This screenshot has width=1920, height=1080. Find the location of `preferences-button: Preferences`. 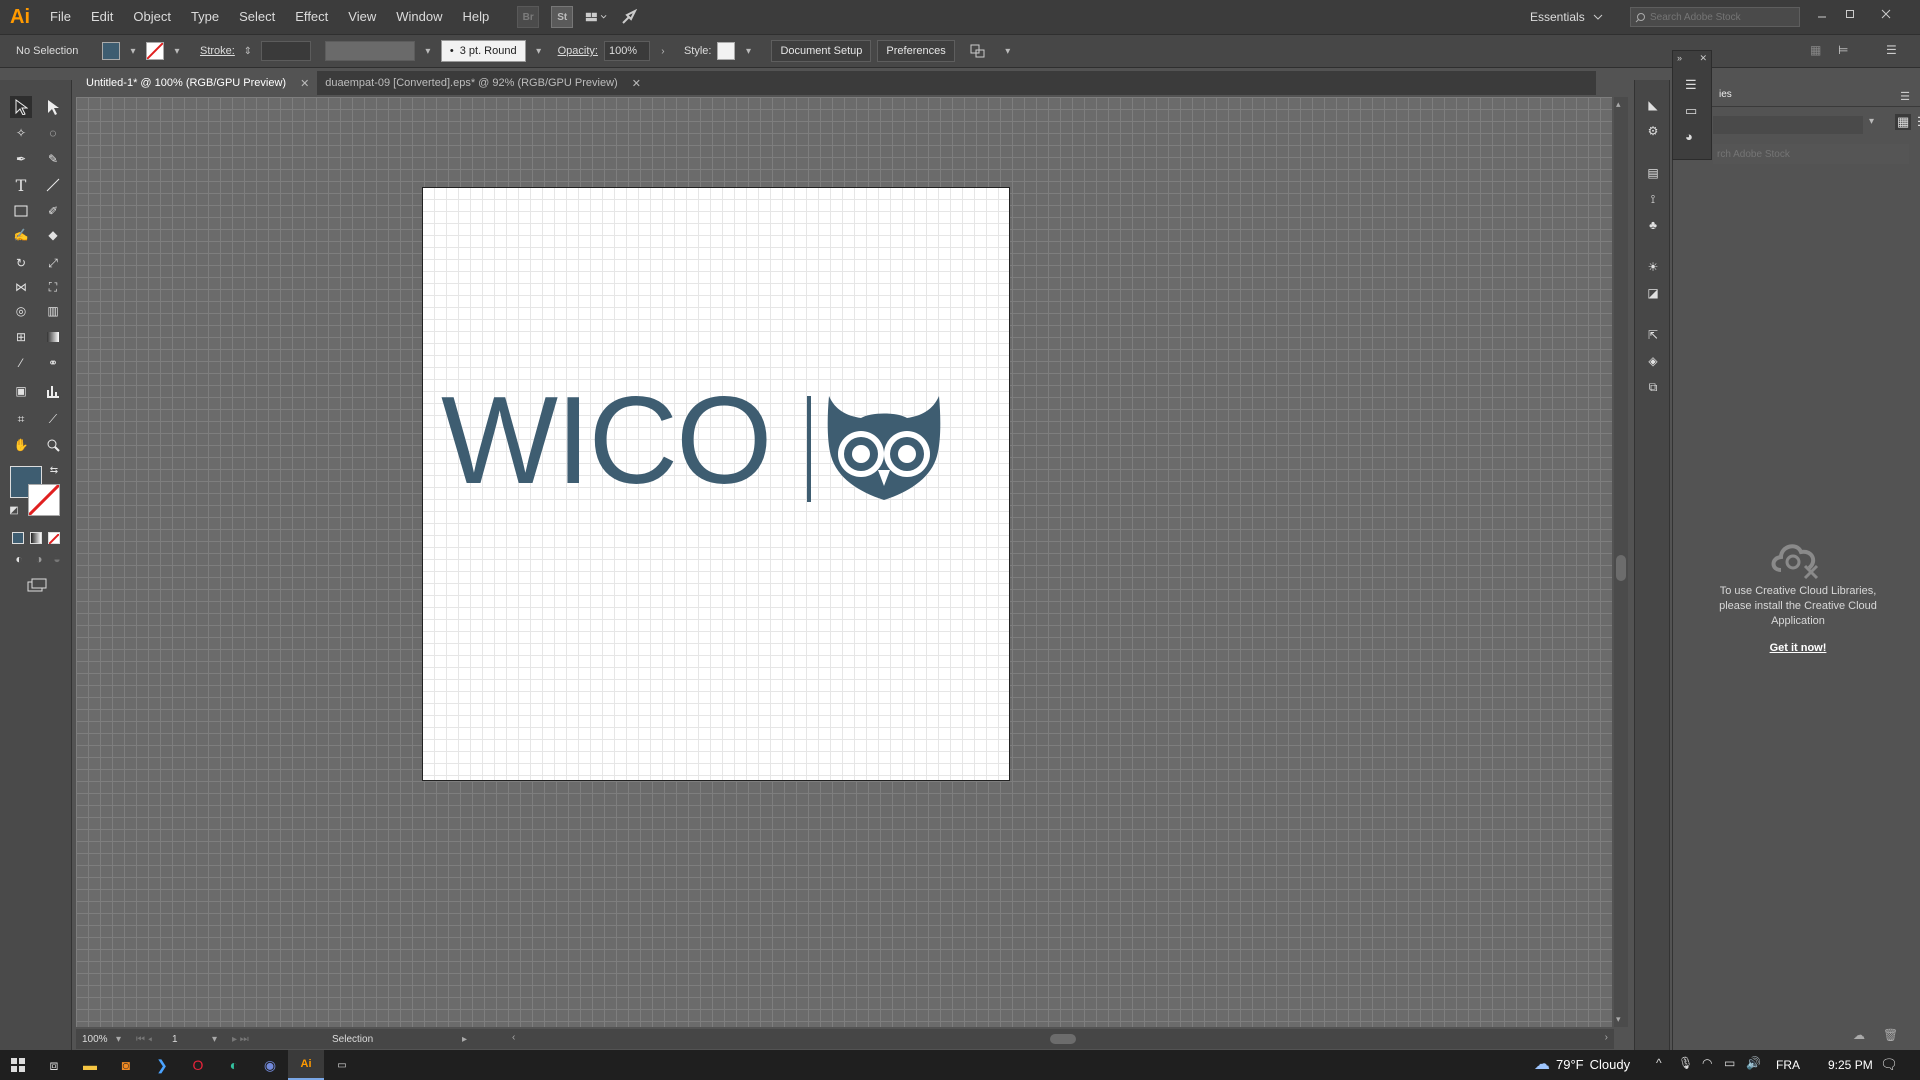

preferences-button: Preferences is located at coordinates (916, 51).